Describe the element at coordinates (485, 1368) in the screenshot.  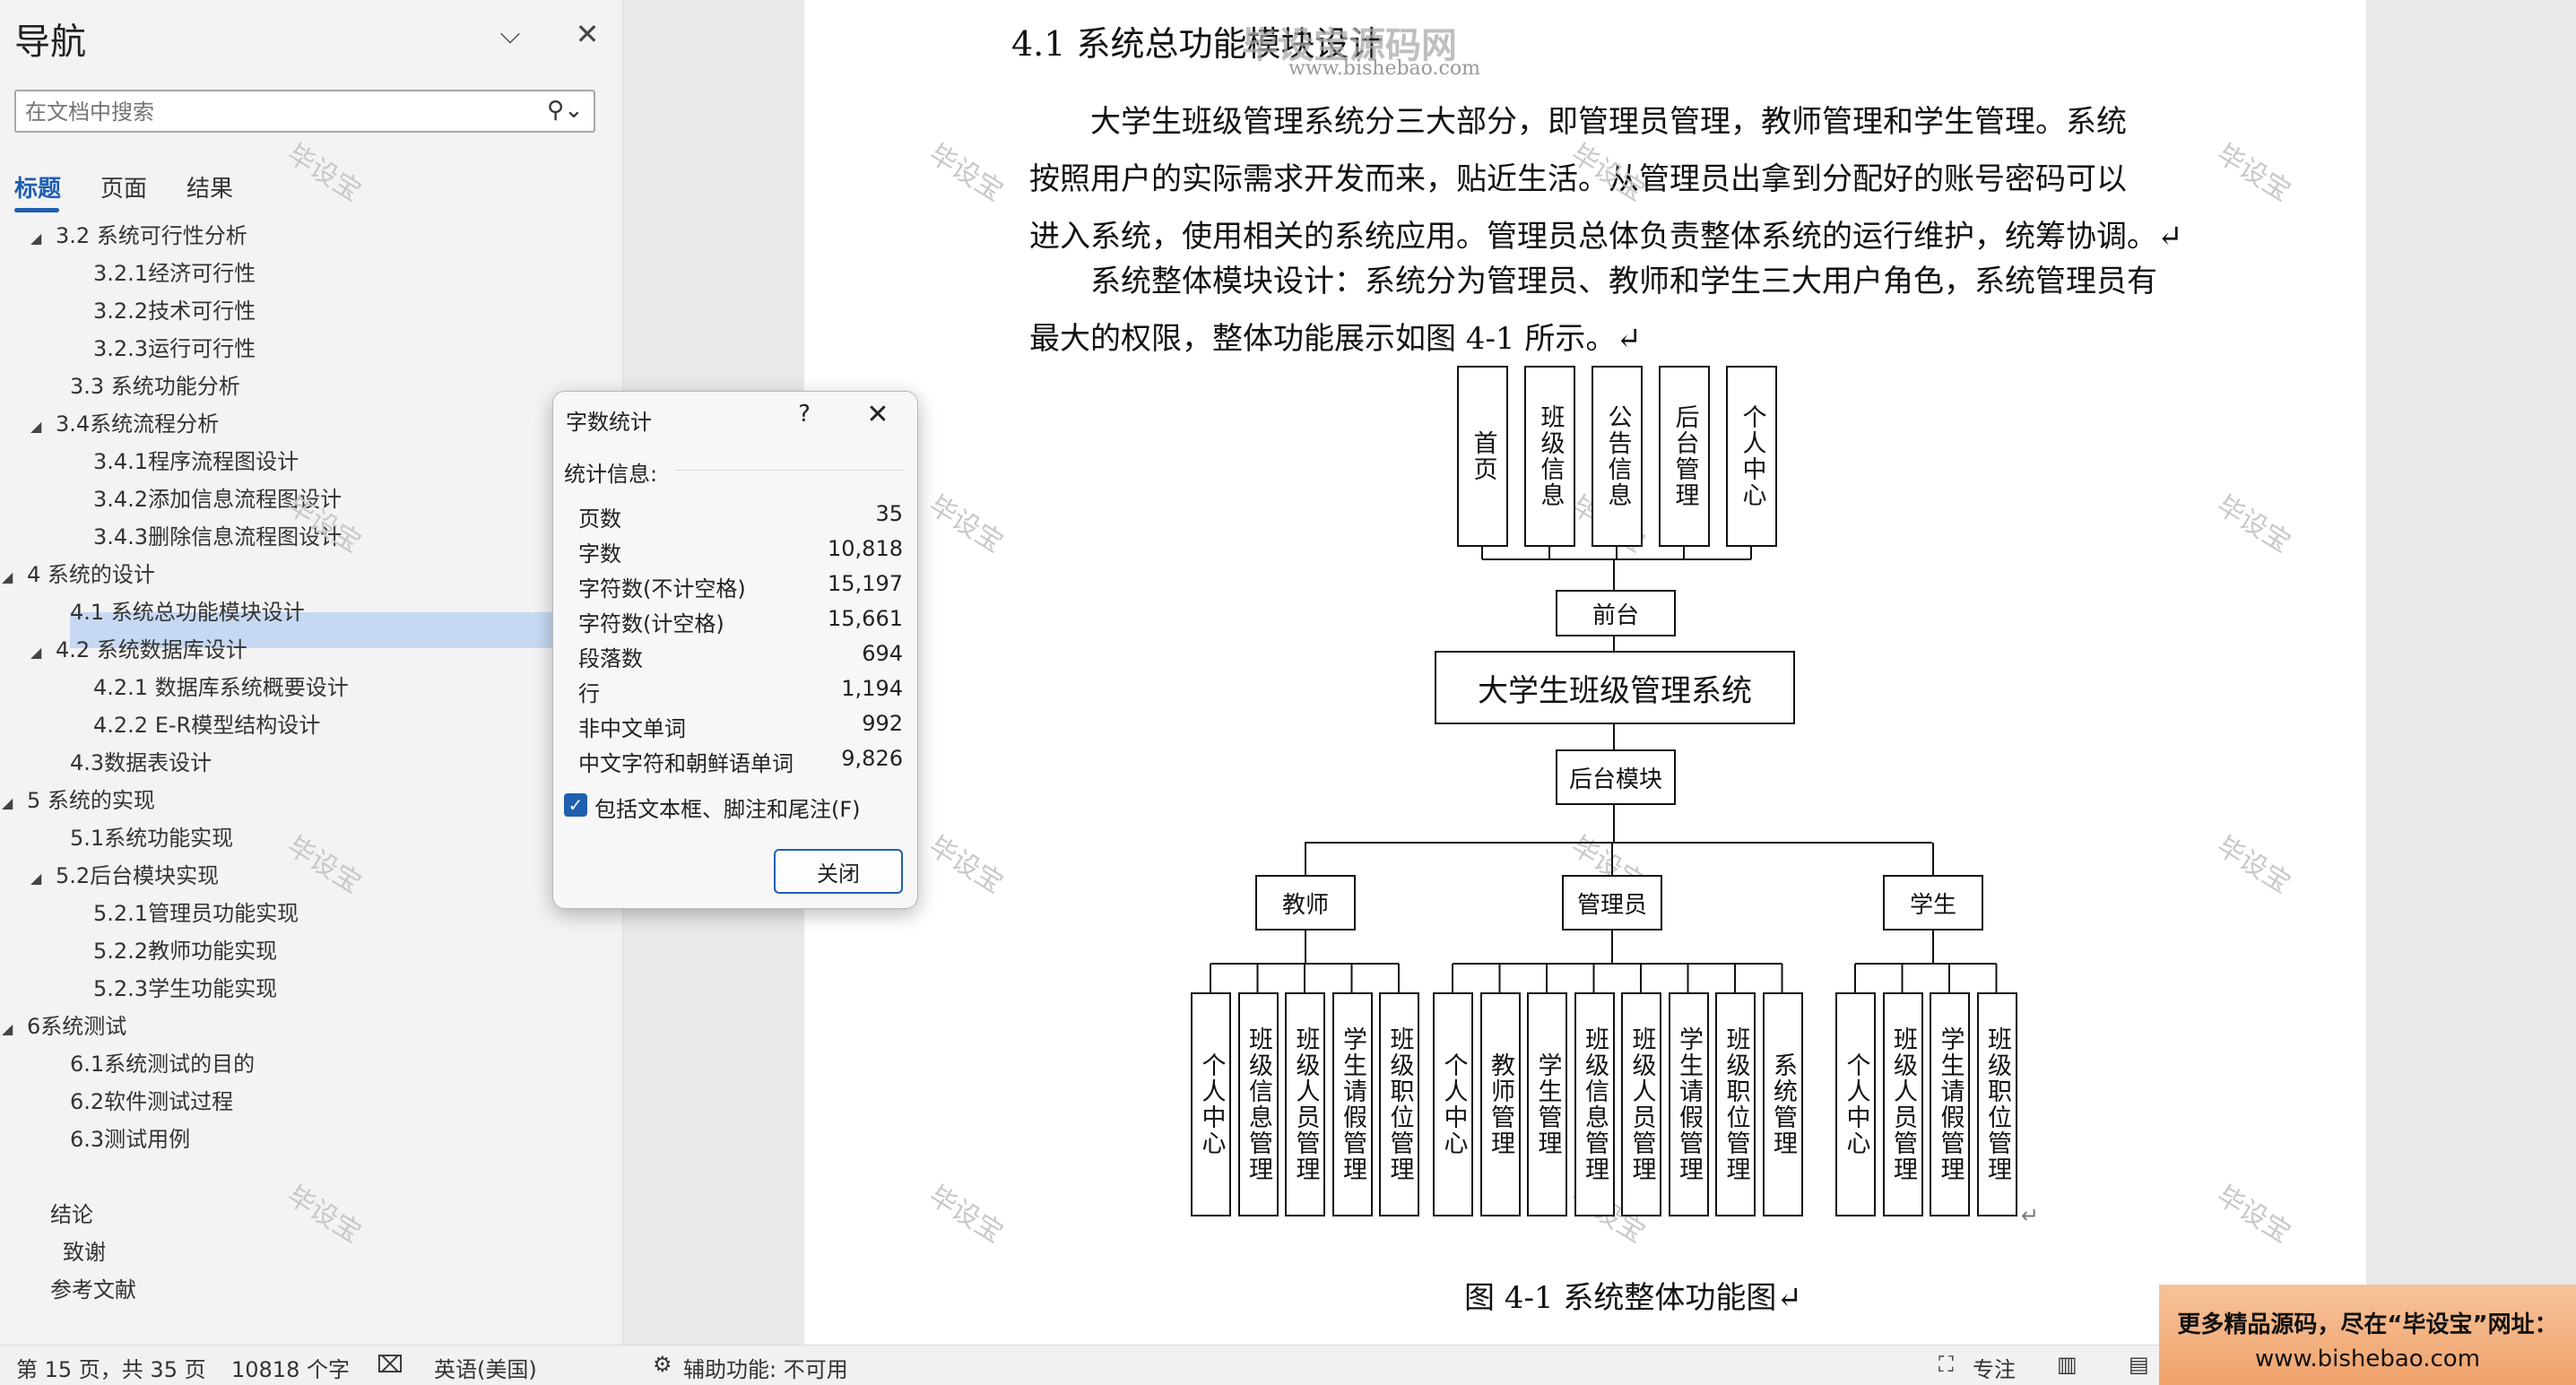
I see `language-indicator: 英语(美国)` at that location.